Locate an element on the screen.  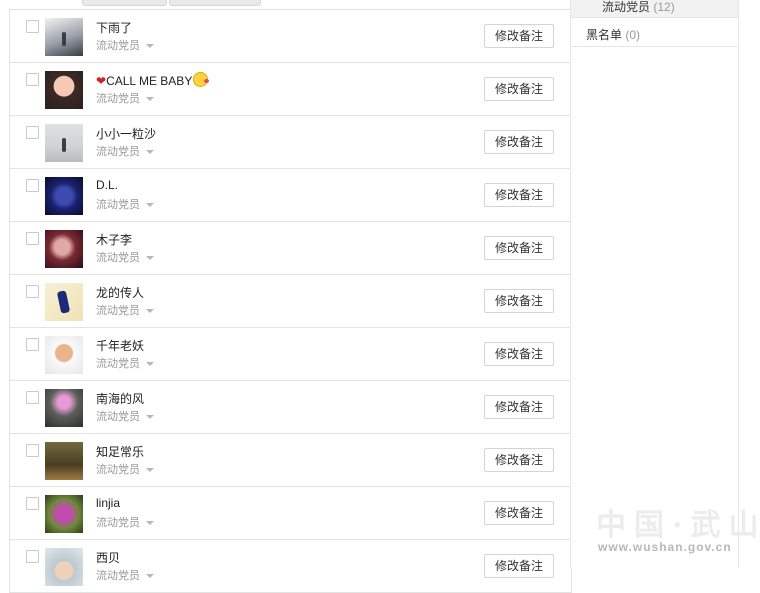
person-figure-icon is located at coordinates (64, 39).